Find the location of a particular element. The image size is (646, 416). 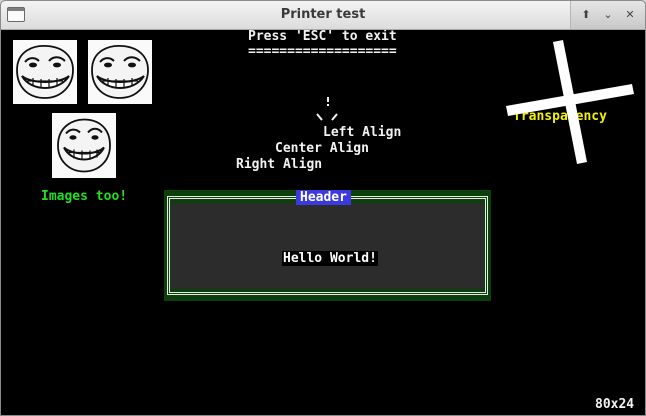

alignment-anchor-icon is located at coordinates (327, 109).